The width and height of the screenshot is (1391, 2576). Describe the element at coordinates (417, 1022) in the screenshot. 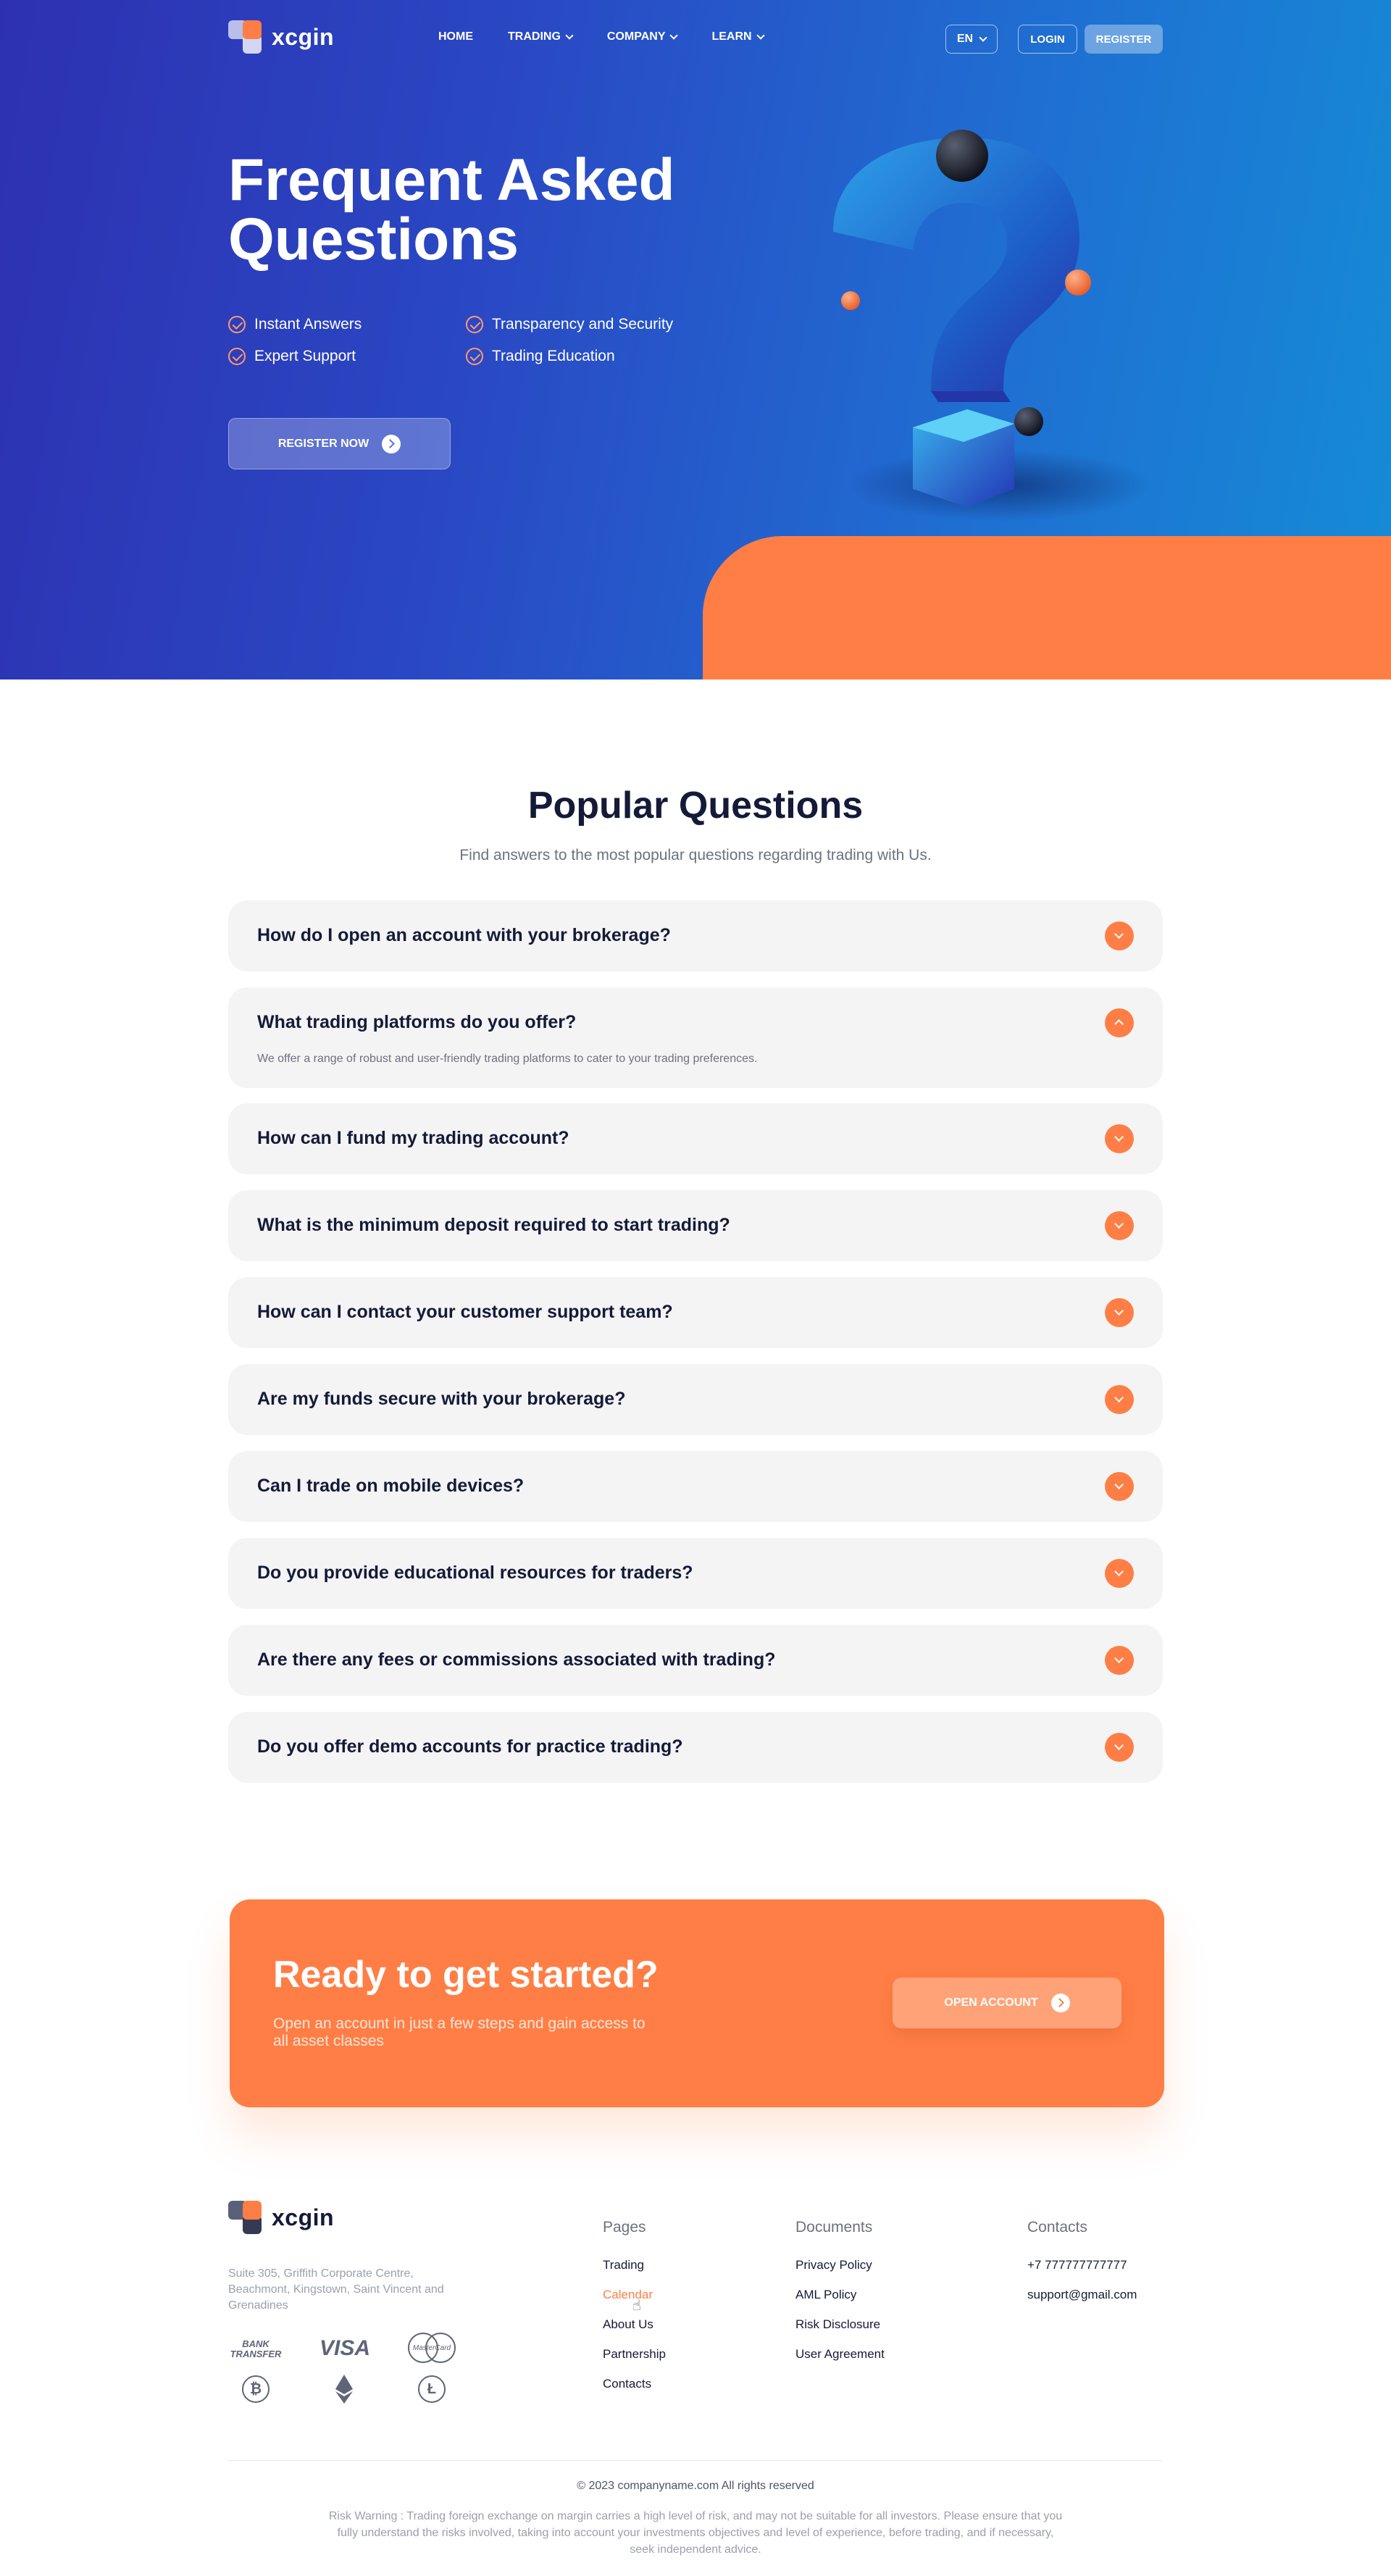

I see `faq-question: What trading platforms do you offer?` at that location.